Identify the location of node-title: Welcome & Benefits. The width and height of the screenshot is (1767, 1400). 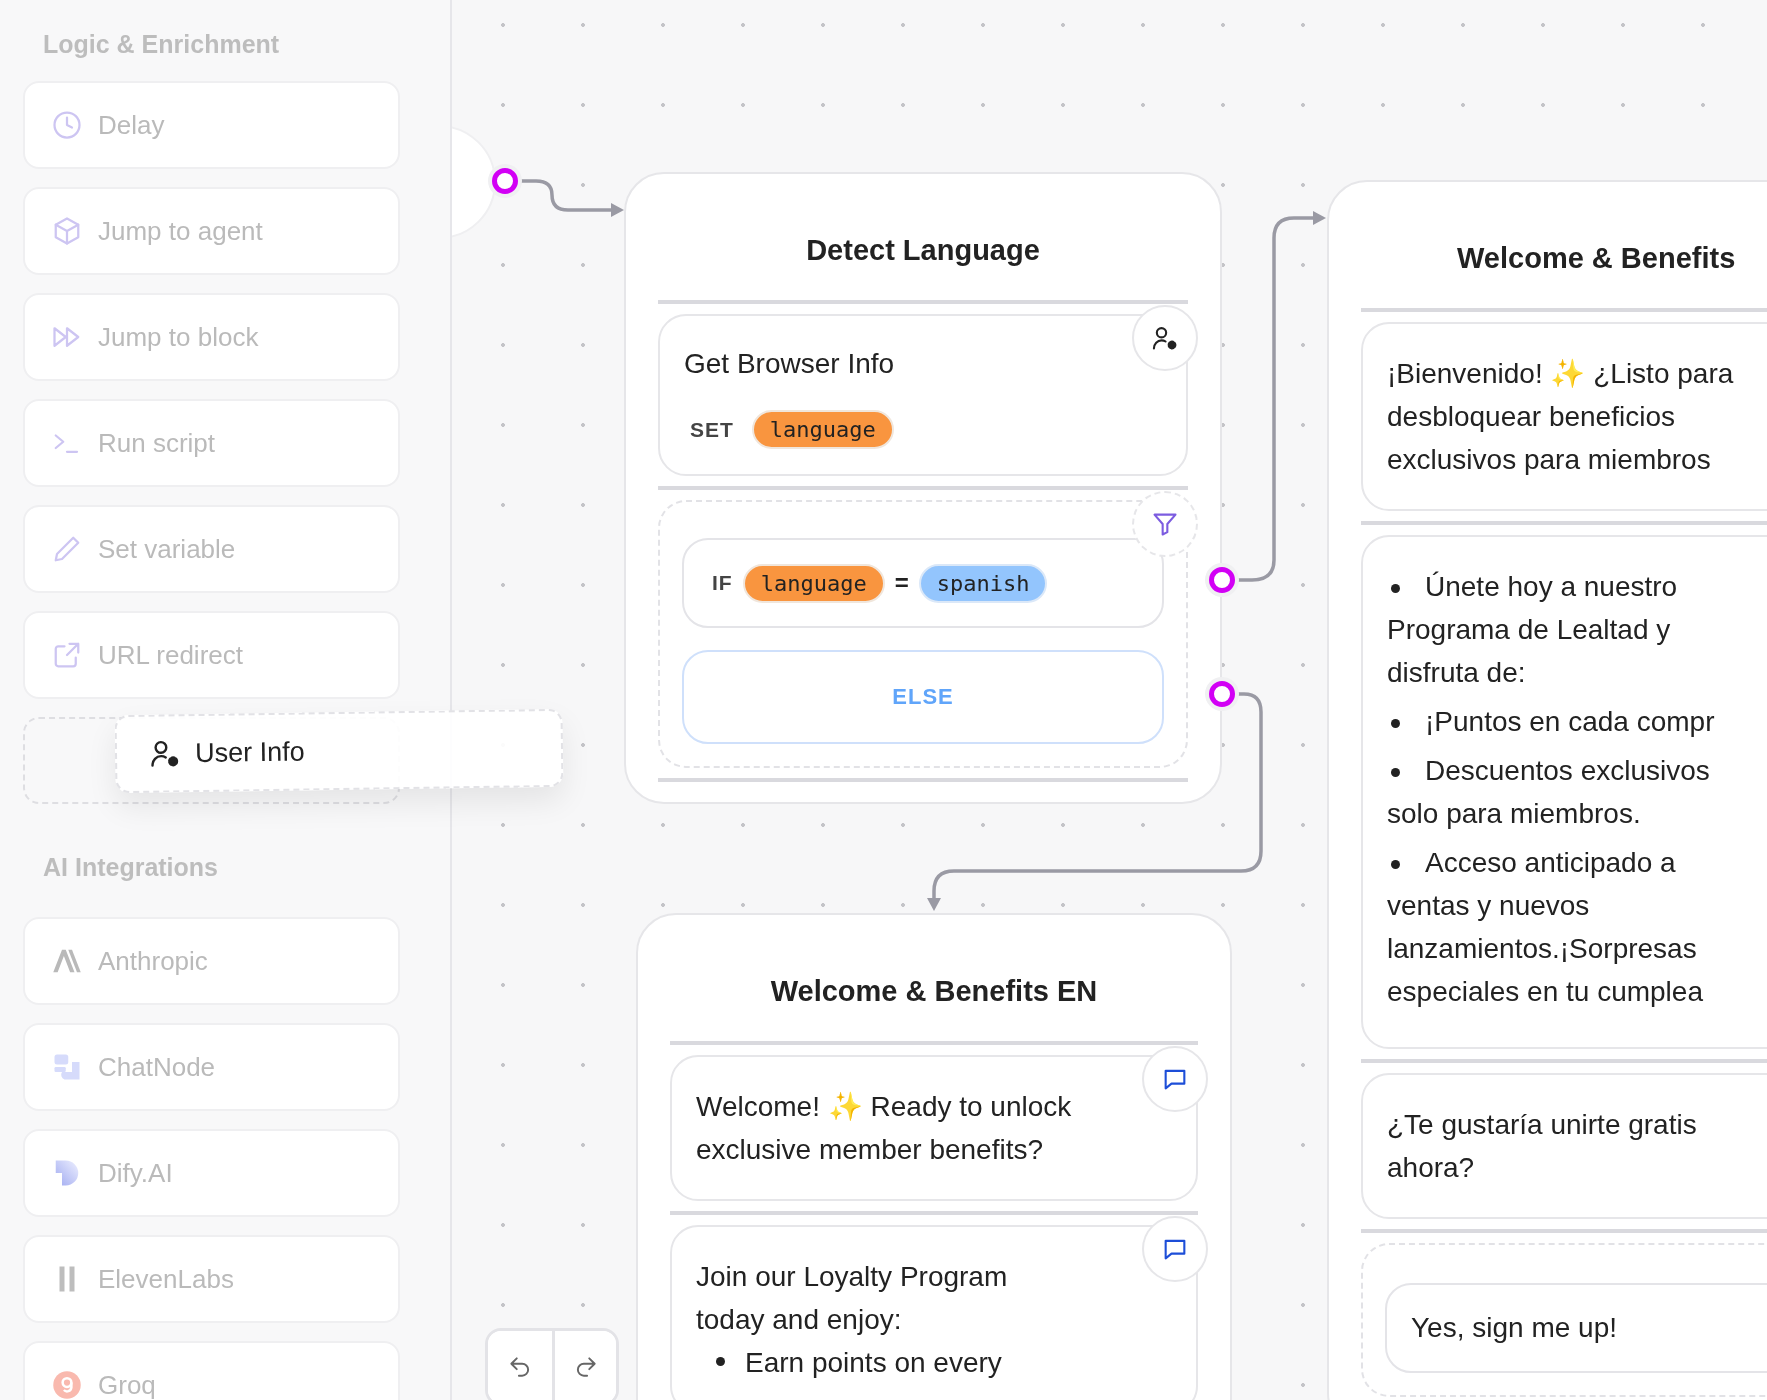
(1564, 247).